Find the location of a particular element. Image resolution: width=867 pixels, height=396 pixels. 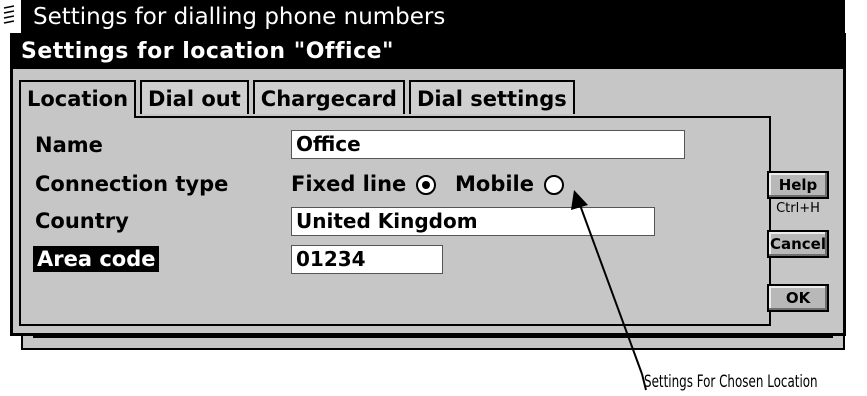

tab-location: Location is located at coordinates (78, 99).